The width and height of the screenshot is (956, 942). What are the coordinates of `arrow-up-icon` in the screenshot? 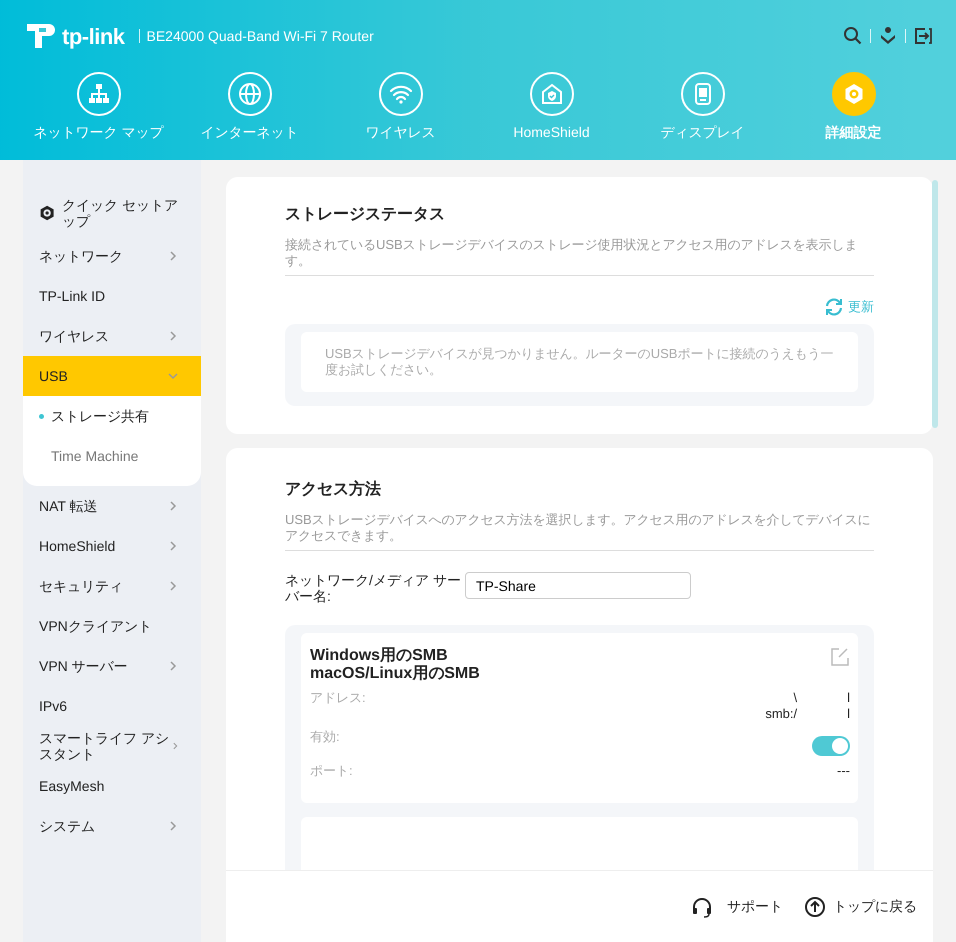 It's located at (815, 907).